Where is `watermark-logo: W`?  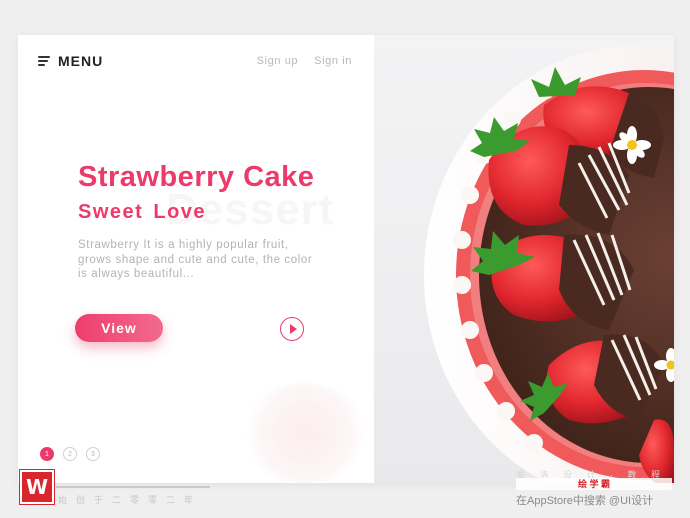
watermark-logo: W is located at coordinates (37, 487).